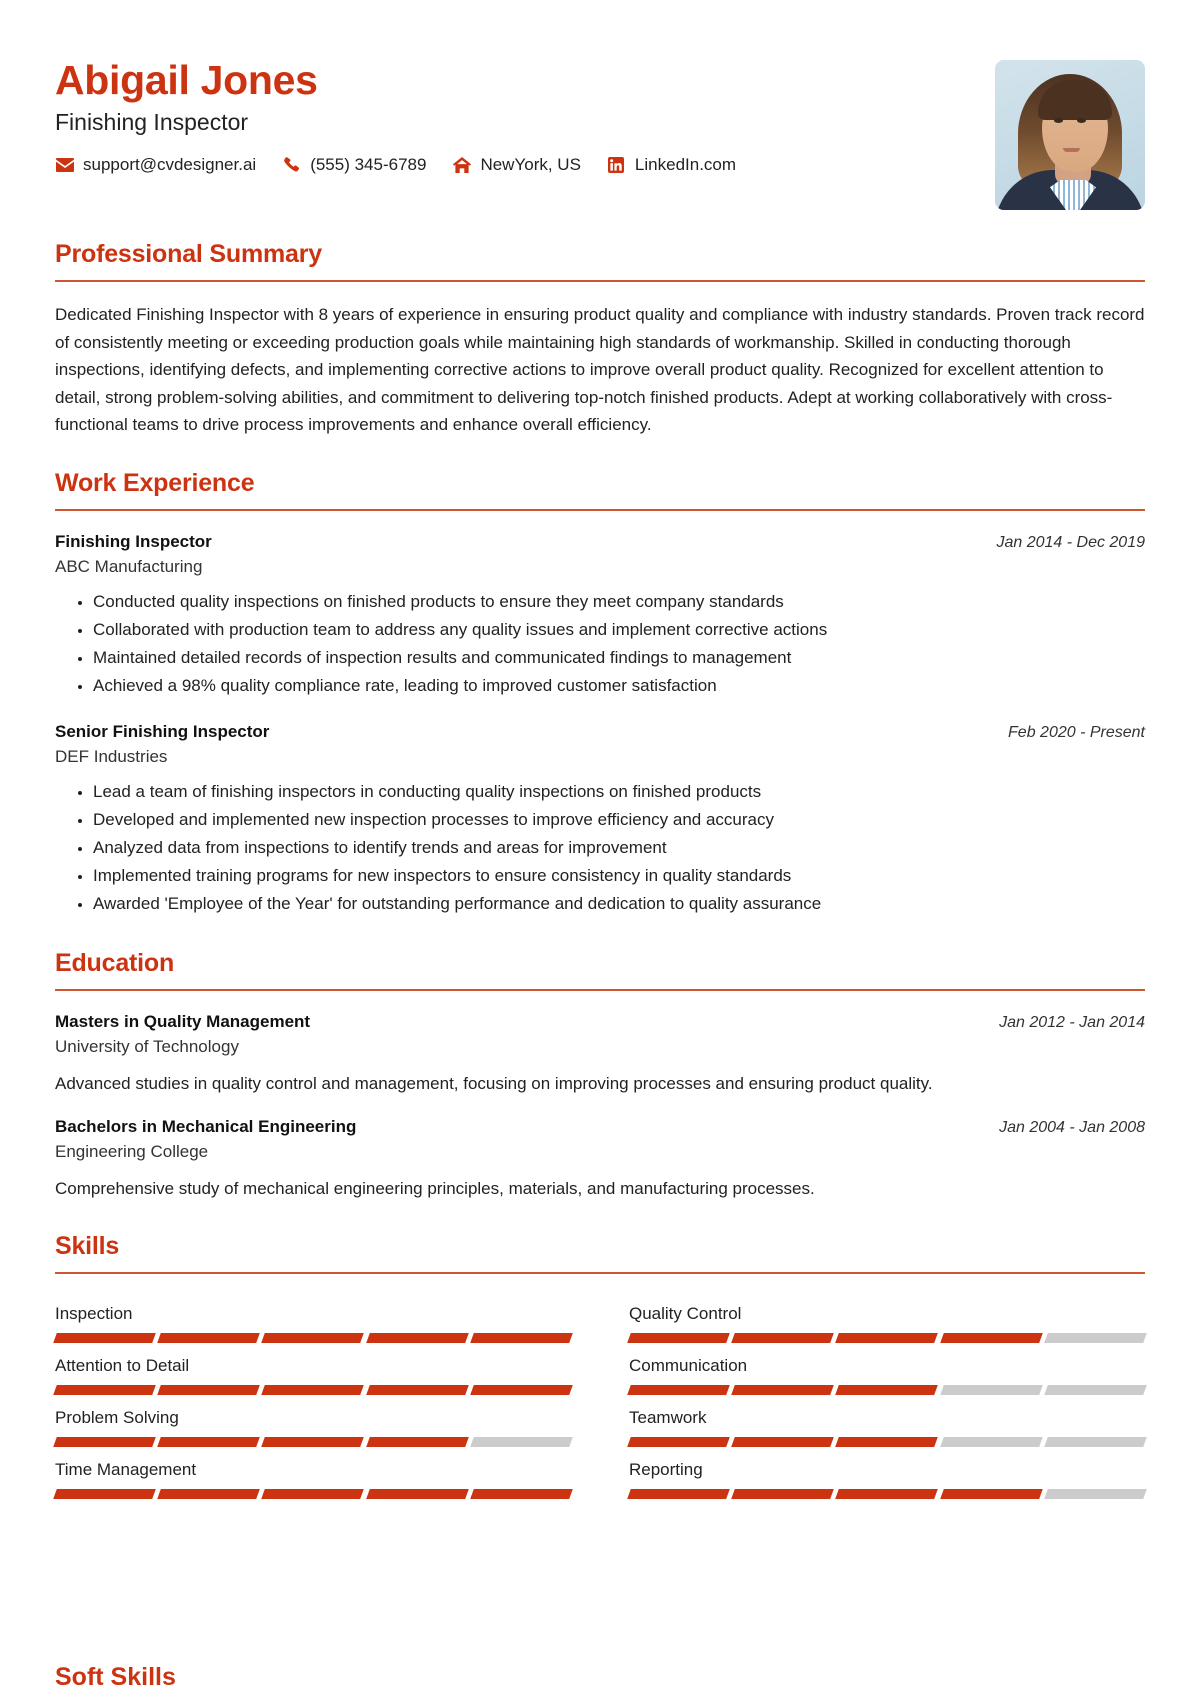 The height and width of the screenshot is (1692, 1200). I want to click on work-date-range: Jan 2014 - Dec 2019, so click(1070, 542).